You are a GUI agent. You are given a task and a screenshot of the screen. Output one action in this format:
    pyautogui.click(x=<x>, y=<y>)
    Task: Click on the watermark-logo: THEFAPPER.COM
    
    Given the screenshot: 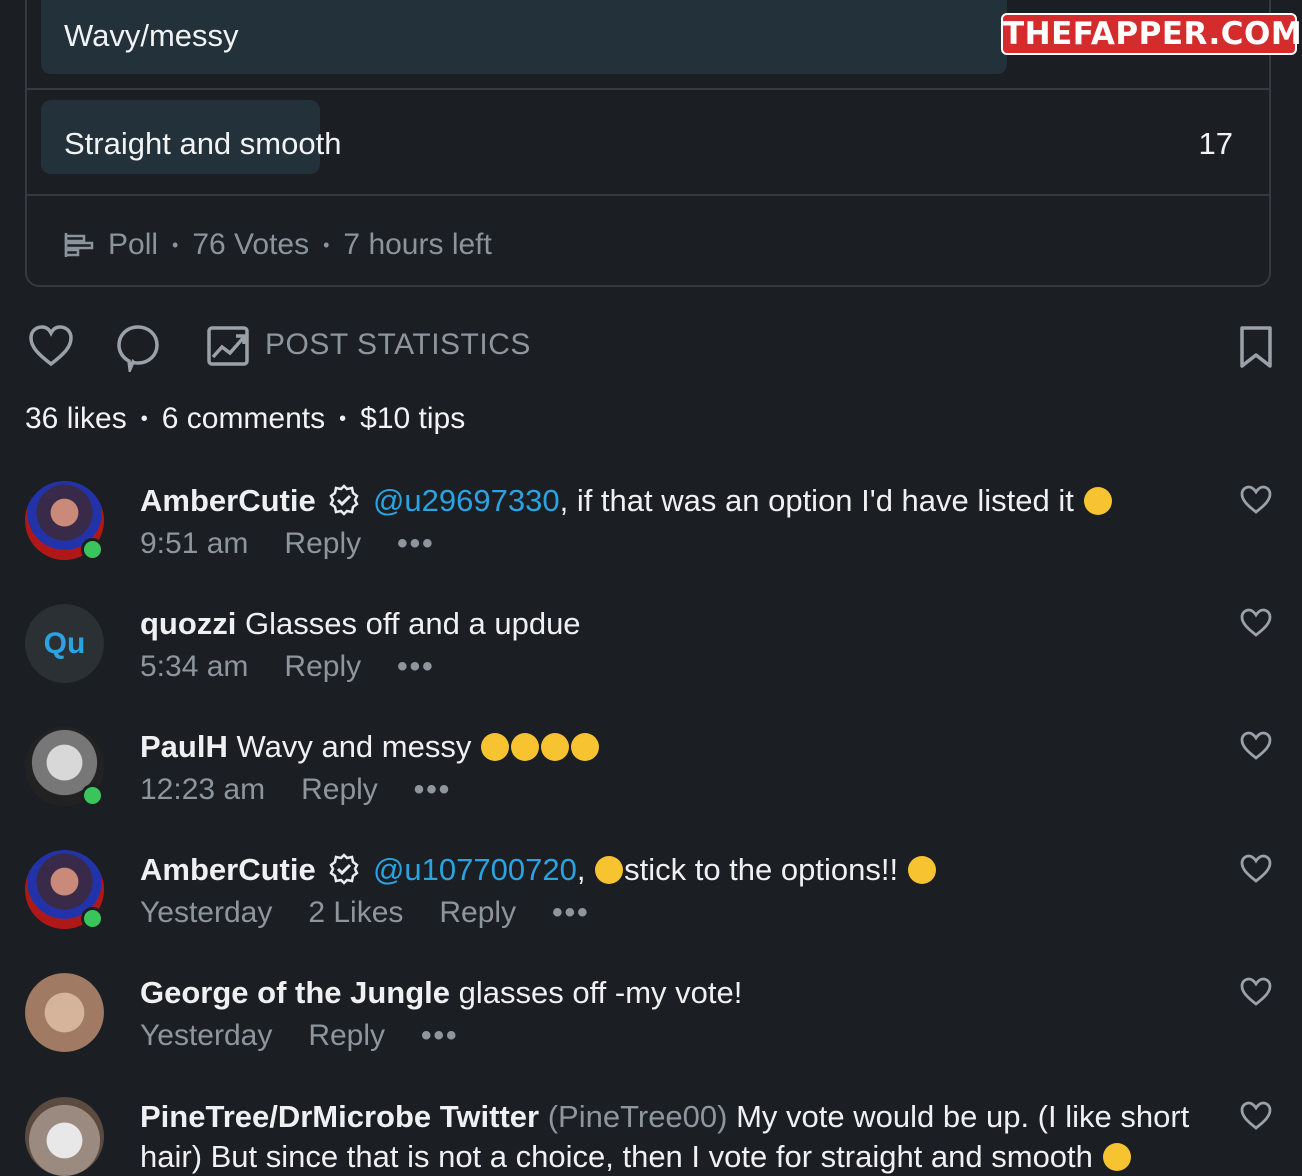 What is the action you would take?
    pyautogui.click(x=1151, y=34)
    